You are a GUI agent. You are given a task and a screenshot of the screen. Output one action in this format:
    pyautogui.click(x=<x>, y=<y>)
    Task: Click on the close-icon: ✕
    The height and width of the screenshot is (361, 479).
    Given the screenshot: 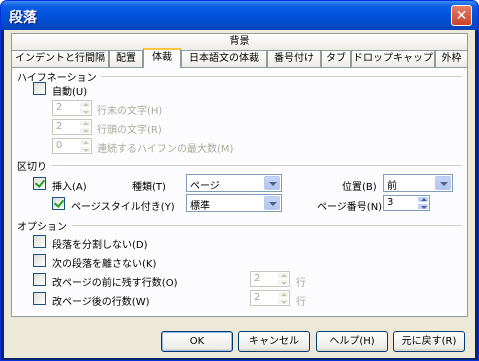 What is the action you would take?
    pyautogui.click(x=461, y=15)
    